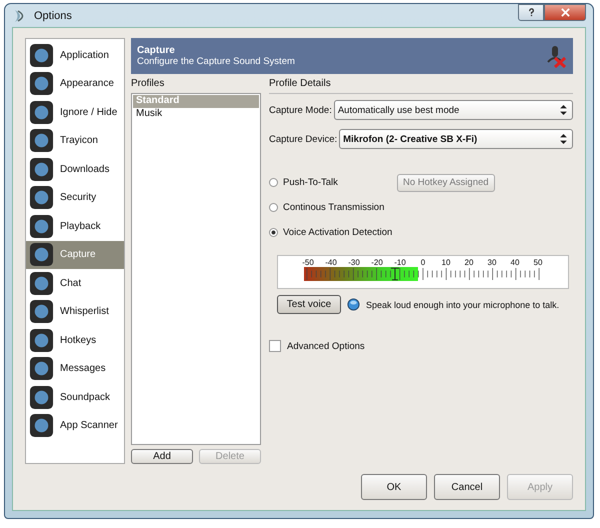 Image resolution: width=600 pixels, height=528 pixels. I want to click on scale-label: 50, so click(538, 262).